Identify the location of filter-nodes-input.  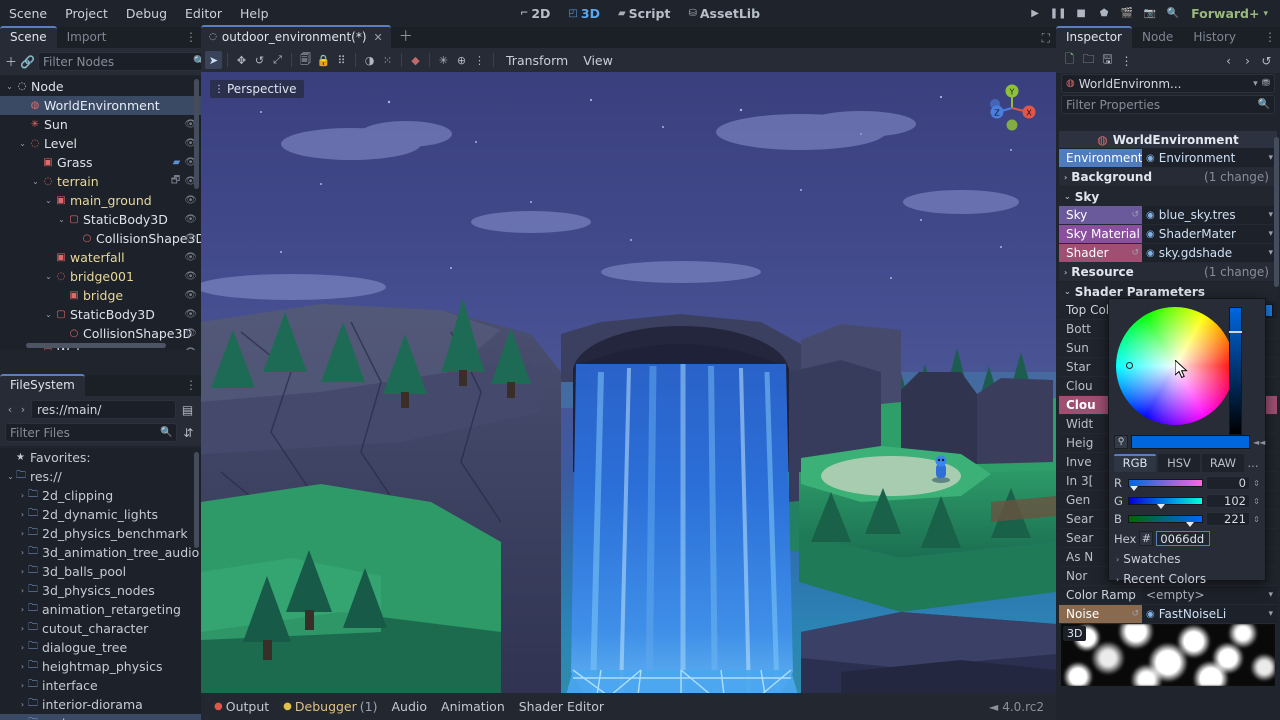
(117, 61).